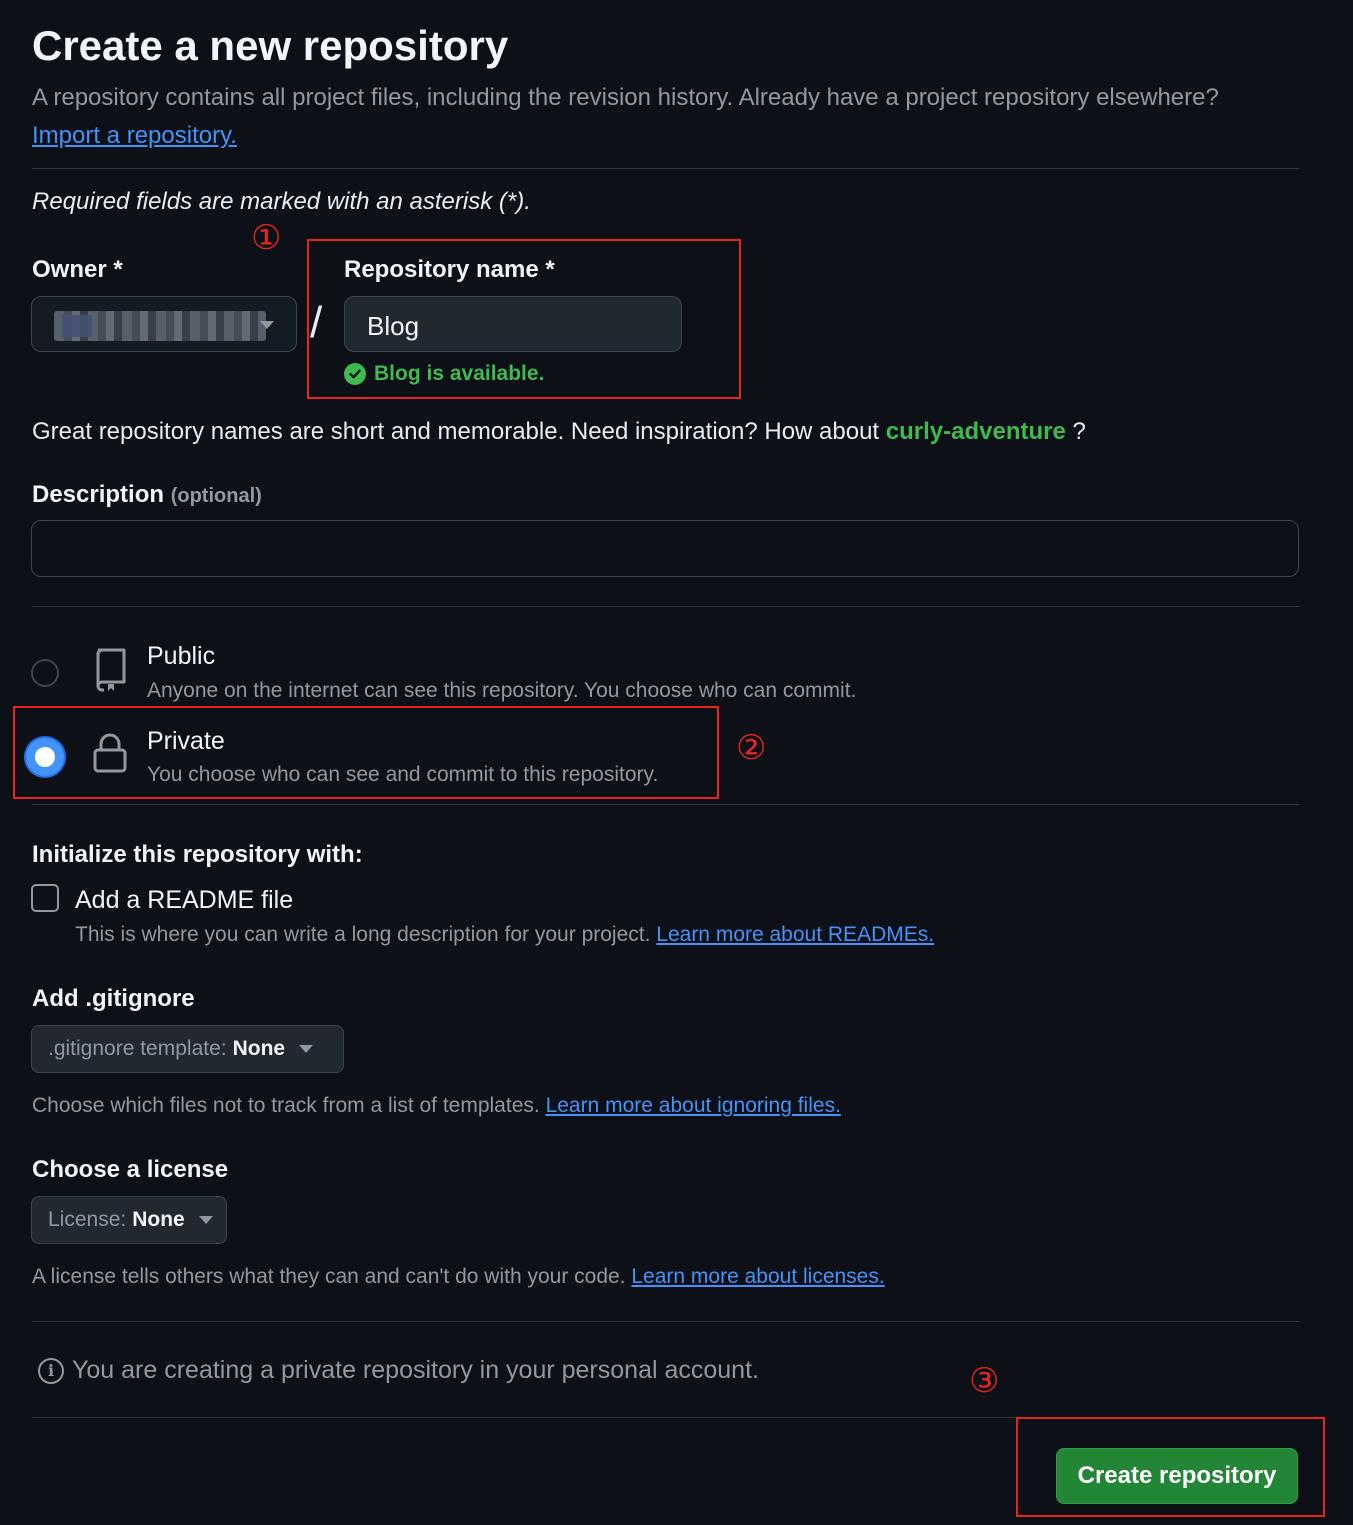 Image resolution: width=1353 pixels, height=1525 pixels. I want to click on description-label-text: Description, so click(98, 494).